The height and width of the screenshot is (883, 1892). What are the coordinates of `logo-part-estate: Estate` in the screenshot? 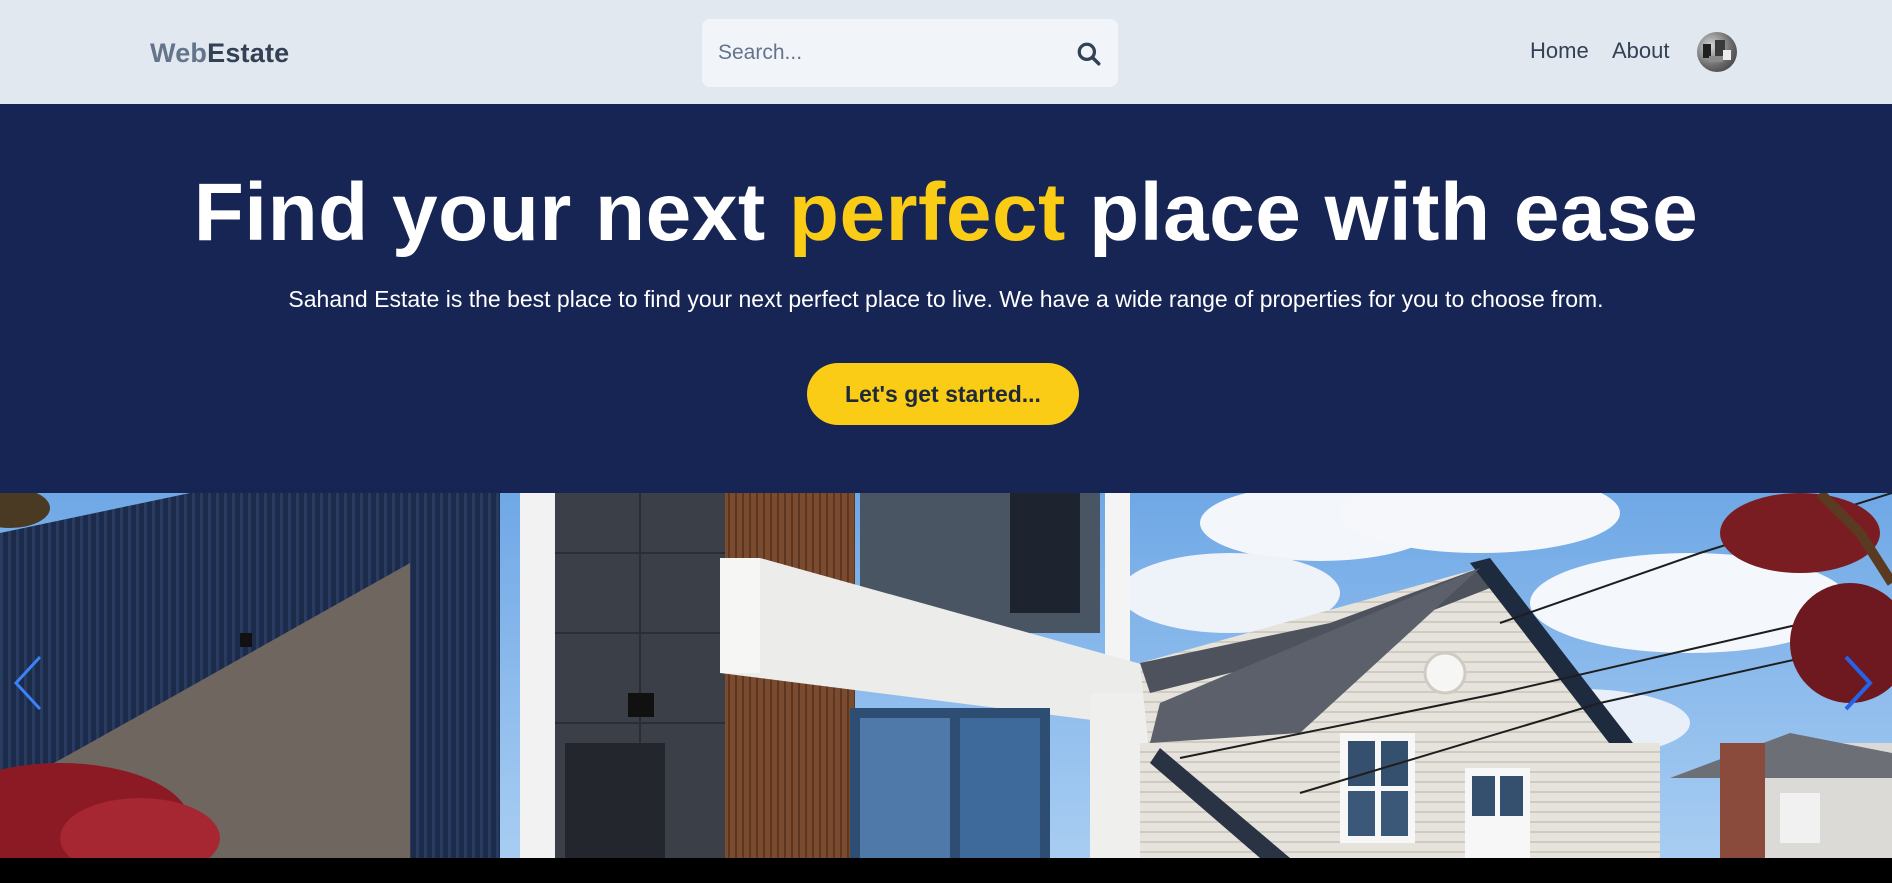 It's located at (248, 53).